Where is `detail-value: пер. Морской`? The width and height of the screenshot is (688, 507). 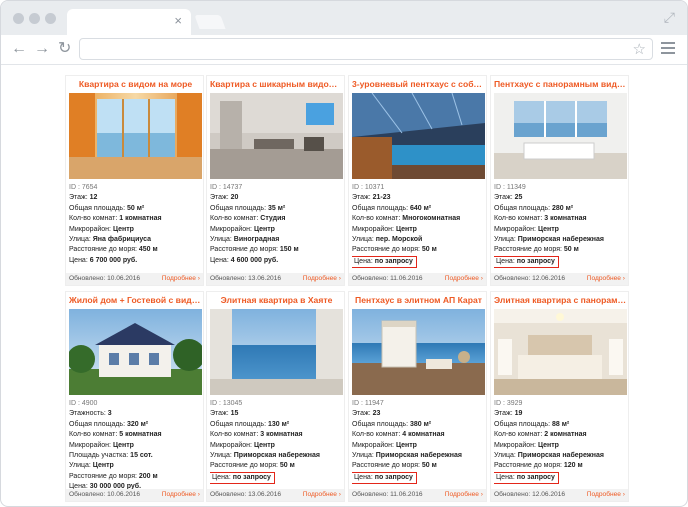 detail-value: пер. Морской is located at coordinates (399, 240).